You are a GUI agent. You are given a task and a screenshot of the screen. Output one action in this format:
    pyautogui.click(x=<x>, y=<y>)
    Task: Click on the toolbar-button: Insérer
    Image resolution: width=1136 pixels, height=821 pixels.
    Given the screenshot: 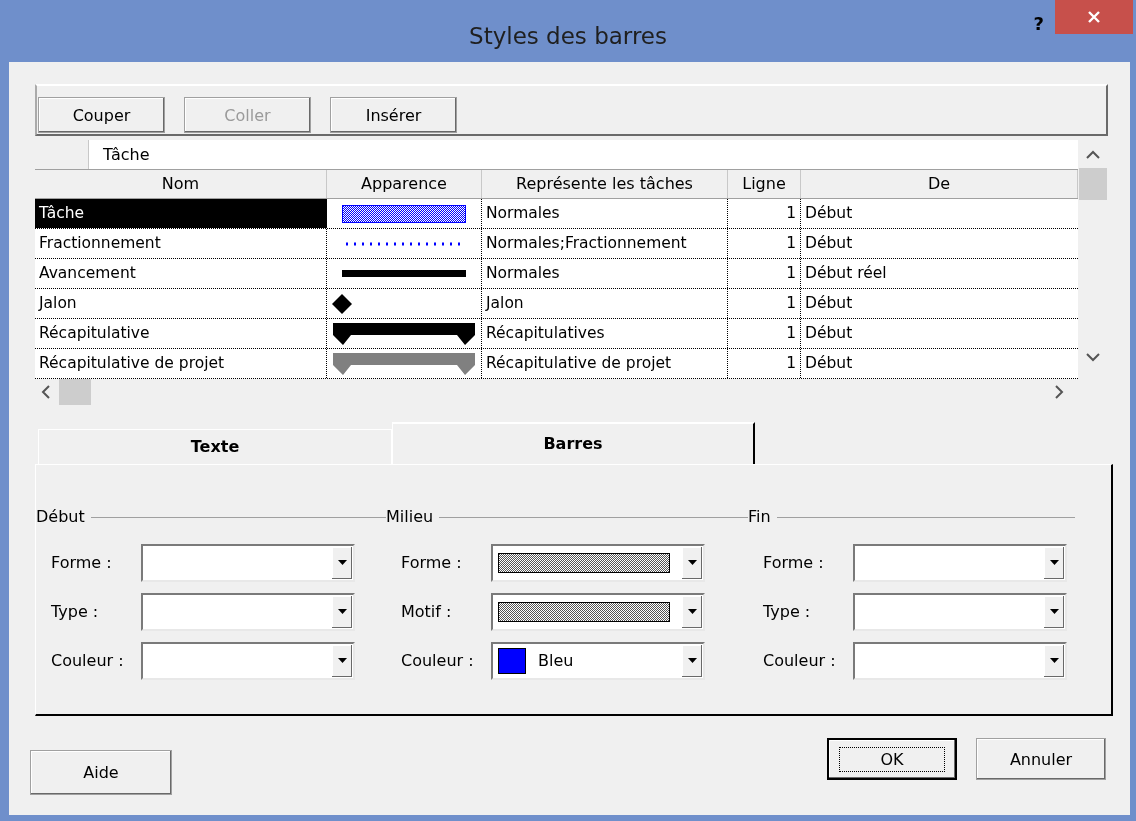 What is the action you would take?
    pyautogui.click(x=393, y=115)
    